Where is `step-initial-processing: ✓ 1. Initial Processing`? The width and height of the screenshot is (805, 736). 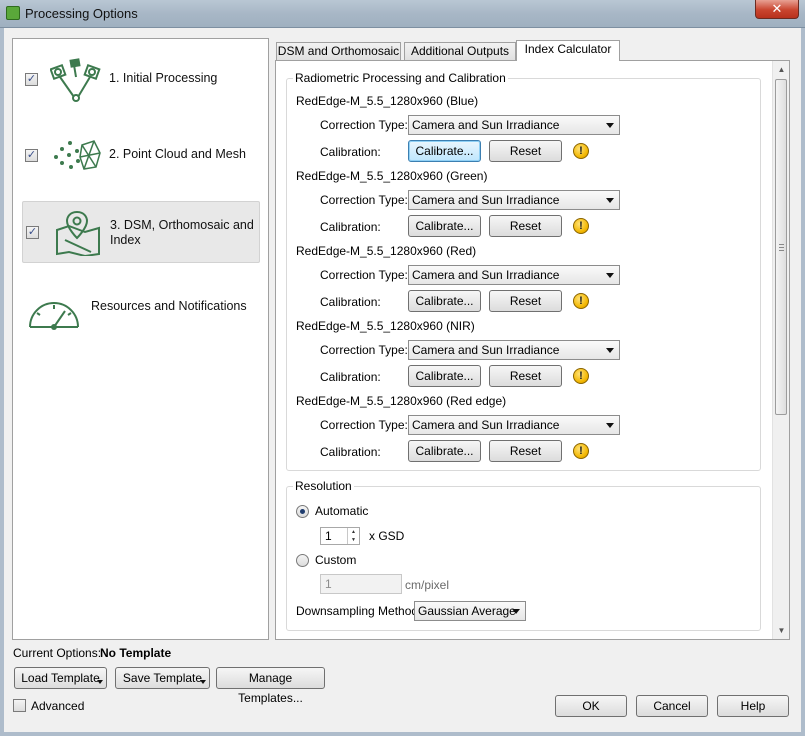 step-initial-processing: ✓ 1. Initial Processing is located at coordinates (141, 80).